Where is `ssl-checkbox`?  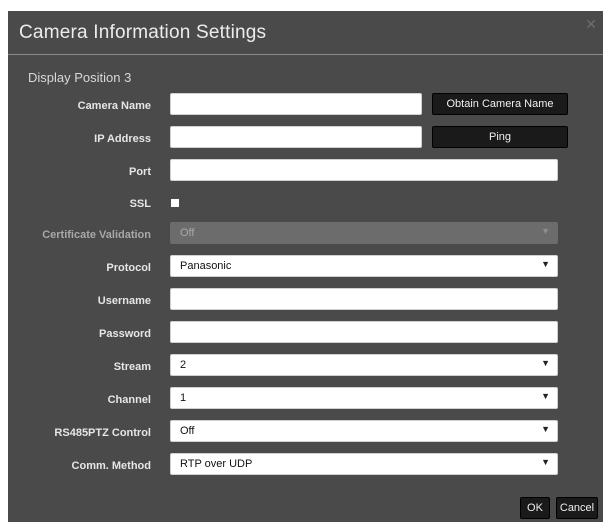
ssl-checkbox is located at coordinates (175, 203).